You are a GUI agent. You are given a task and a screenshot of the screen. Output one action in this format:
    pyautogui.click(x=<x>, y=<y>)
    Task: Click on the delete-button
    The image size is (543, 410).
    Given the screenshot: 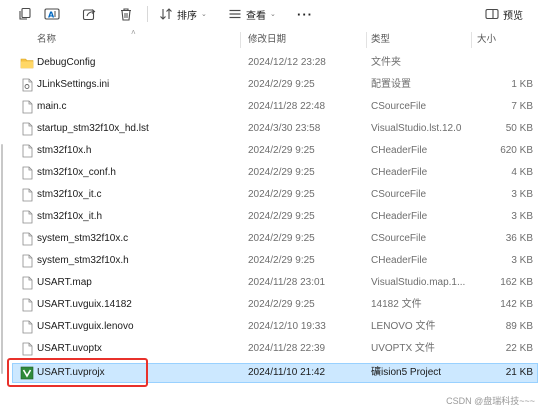 What is the action you would take?
    pyautogui.click(x=126, y=14)
    